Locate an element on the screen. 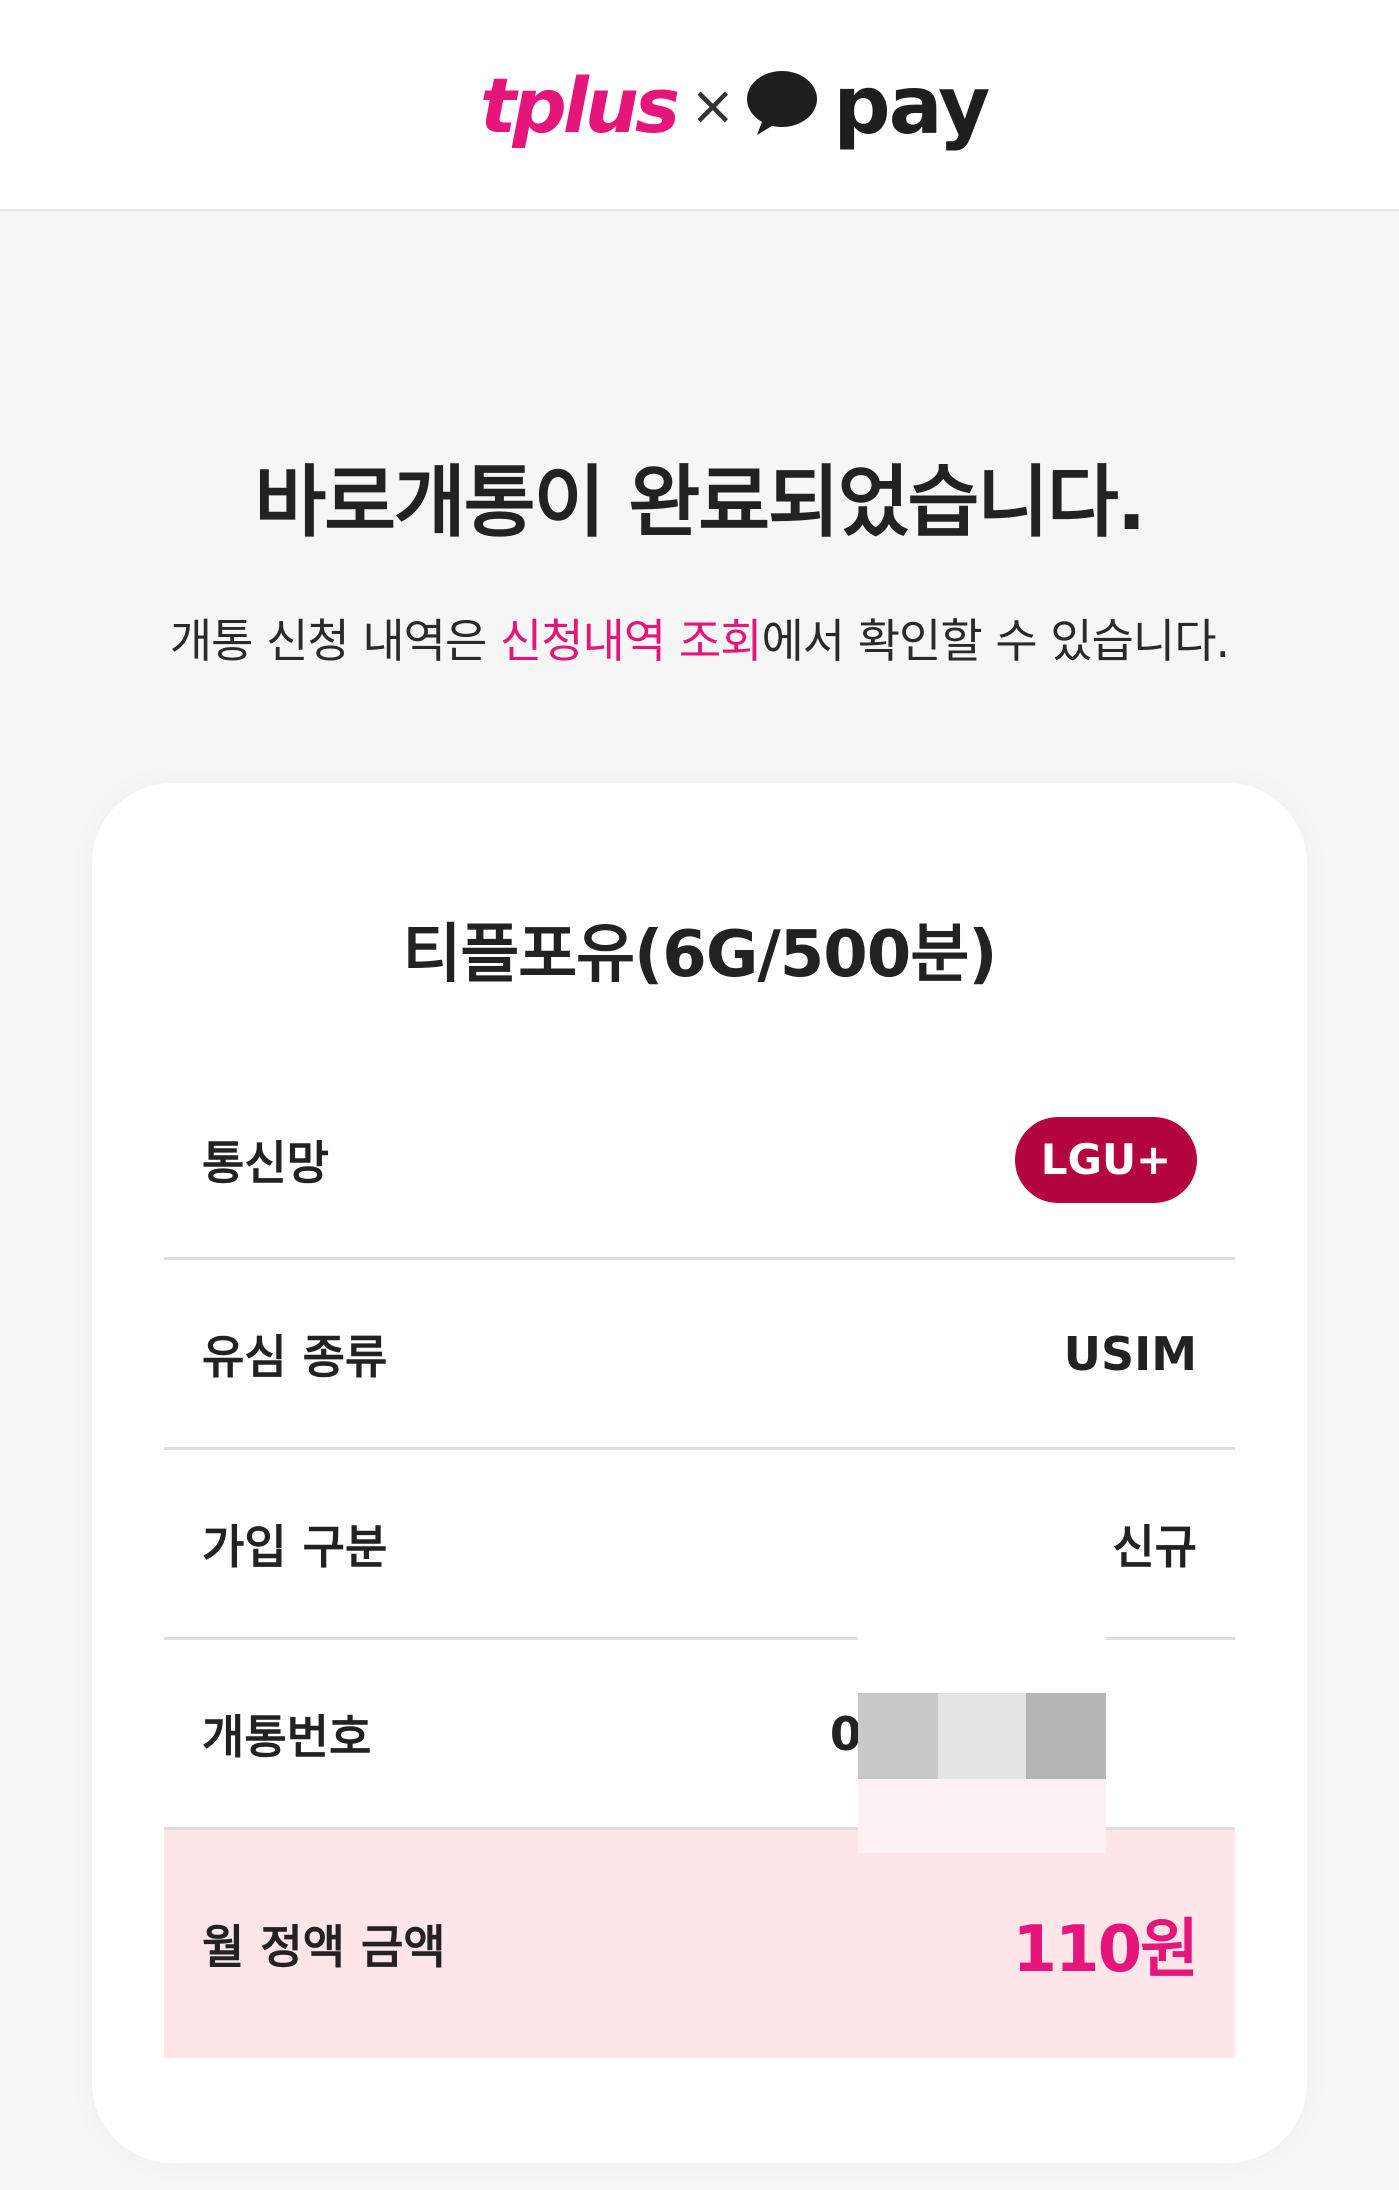 The width and height of the screenshot is (1399, 2190). sim-type-value: USIM is located at coordinates (1130, 1353).